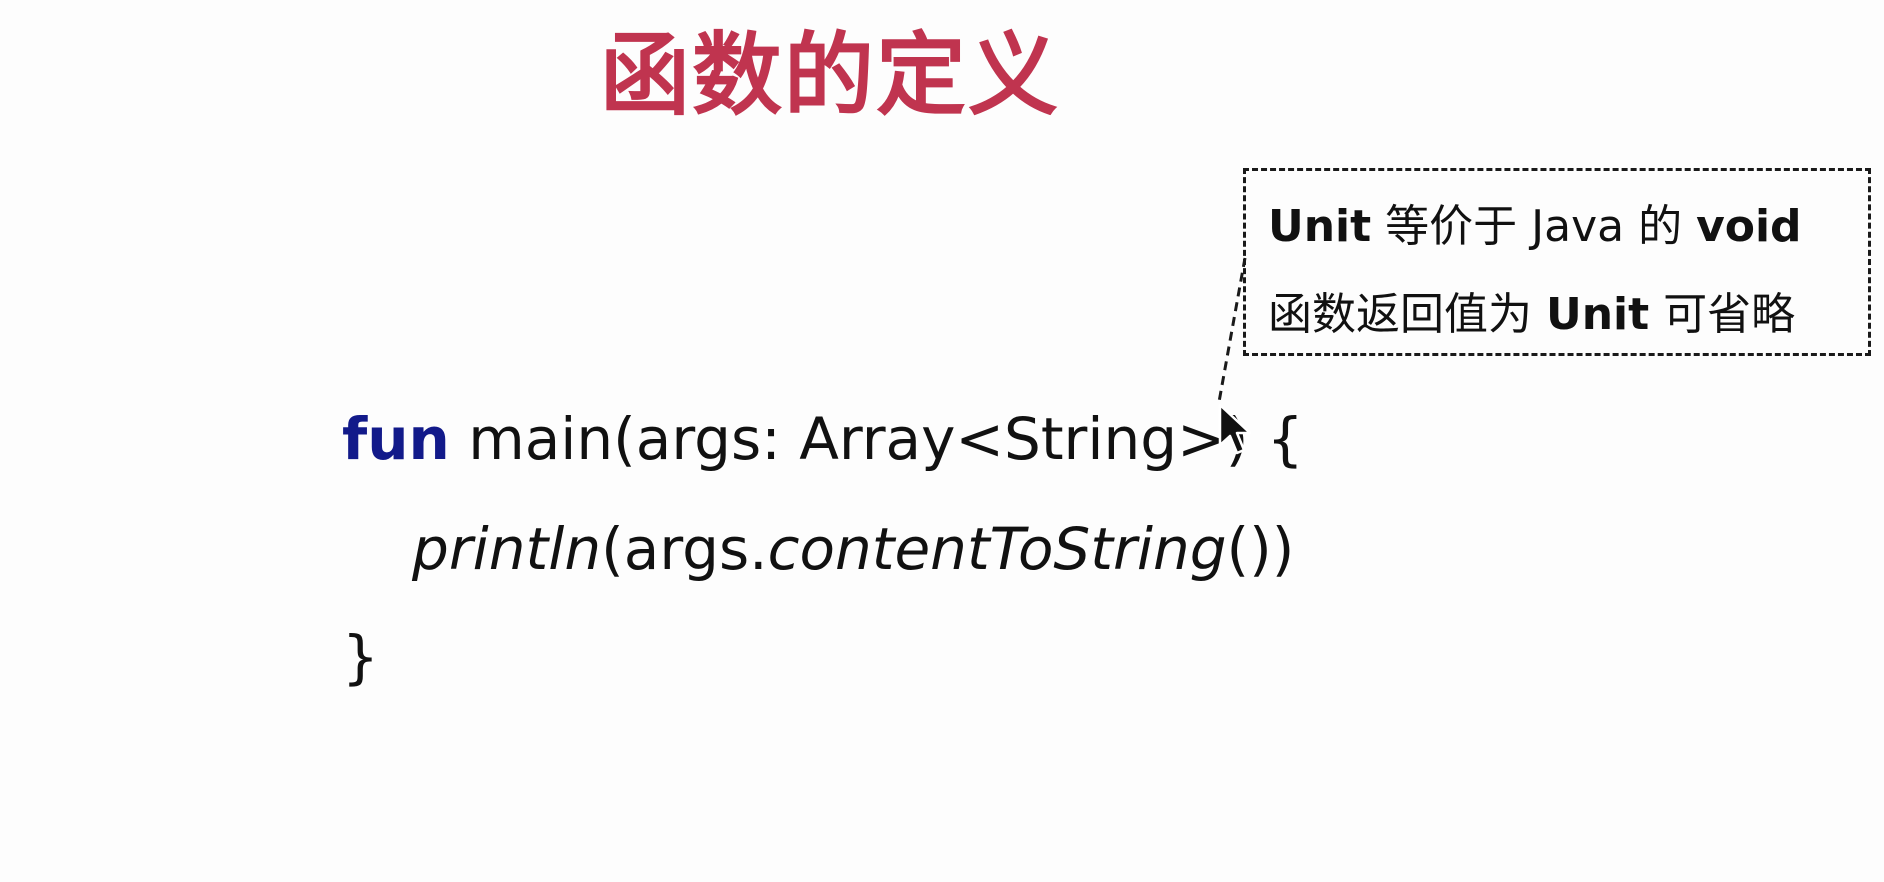 The width and height of the screenshot is (1884, 882). I want to click on code-line-3: }, so click(360, 657).